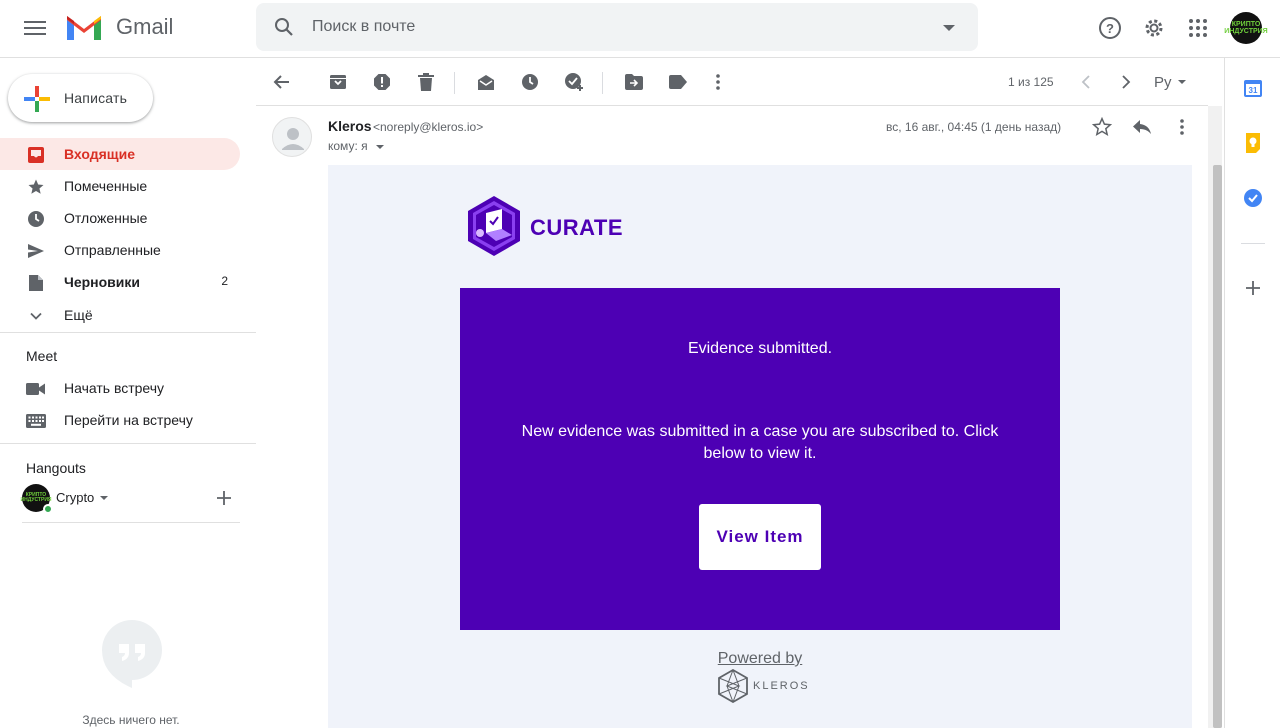 Image resolution: width=1280 pixels, height=728 pixels. I want to click on send-icon, so click(36, 251).